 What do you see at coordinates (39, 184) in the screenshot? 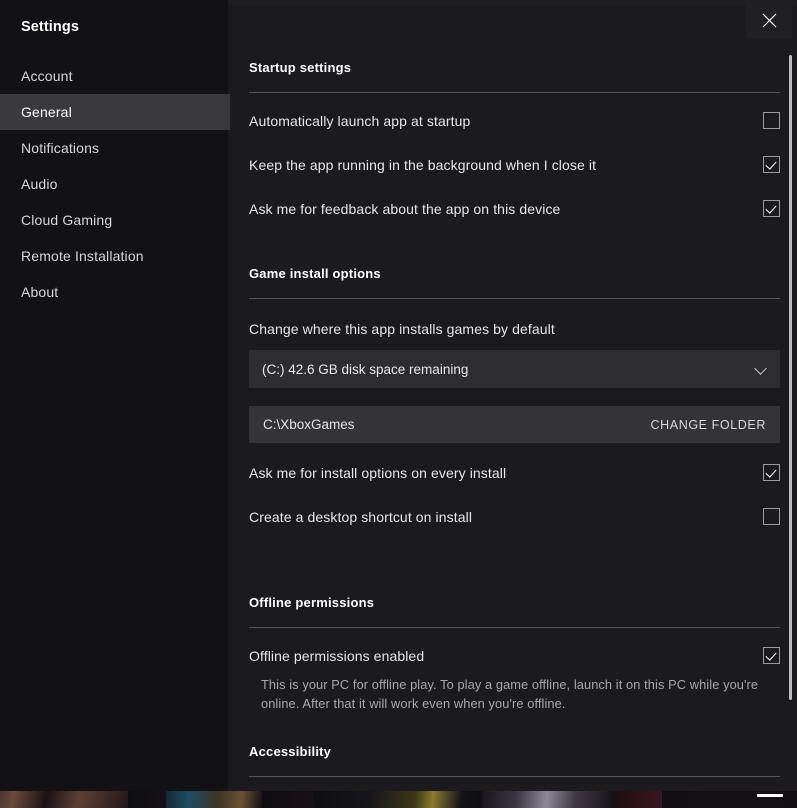
I see `sidebar-item-label: Audio` at bounding box center [39, 184].